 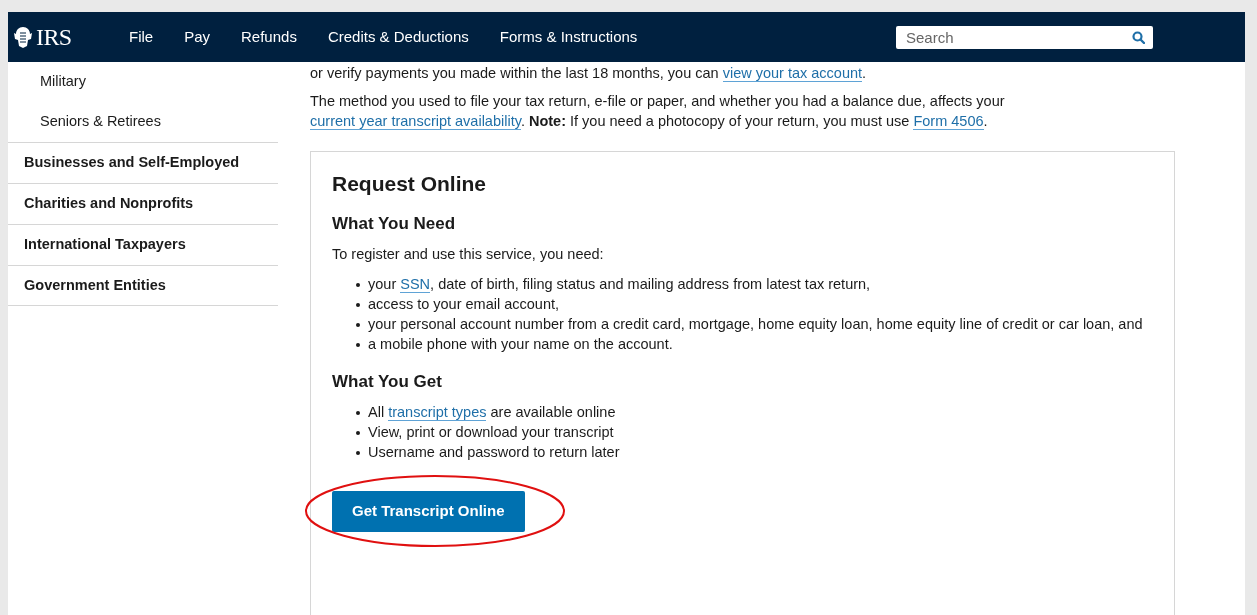 What do you see at coordinates (141, 37) in the screenshot?
I see `nav-link: File` at bounding box center [141, 37].